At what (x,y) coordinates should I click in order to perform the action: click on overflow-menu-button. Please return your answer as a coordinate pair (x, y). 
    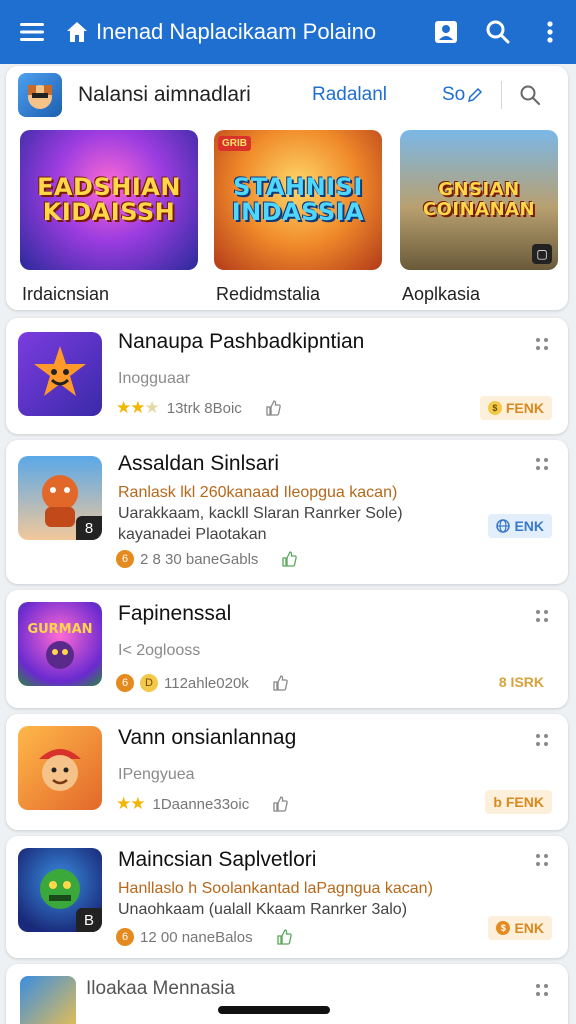
    Looking at the image, I should click on (550, 32).